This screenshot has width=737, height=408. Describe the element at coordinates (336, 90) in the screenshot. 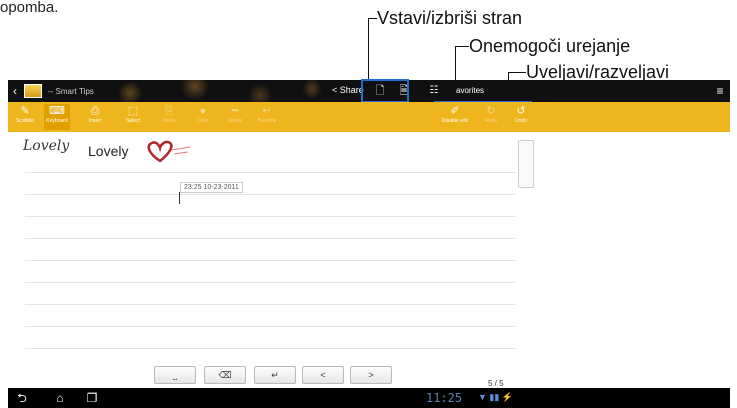

I see `share-icon: <` at that location.